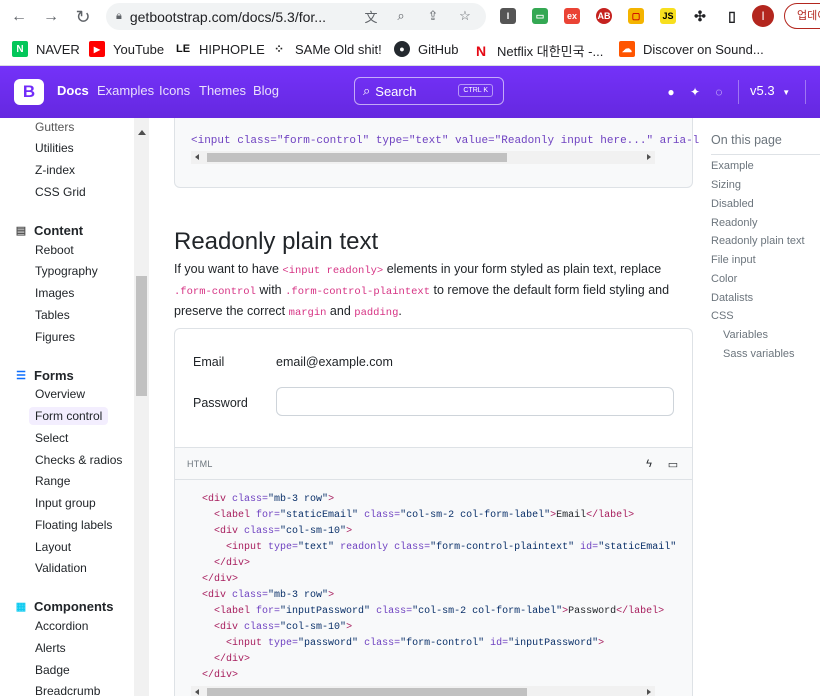  What do you see at coordinates (745, 335) in the screenshot?
I see `toc-item-variables: Variables` at bounding box center [745, 335].